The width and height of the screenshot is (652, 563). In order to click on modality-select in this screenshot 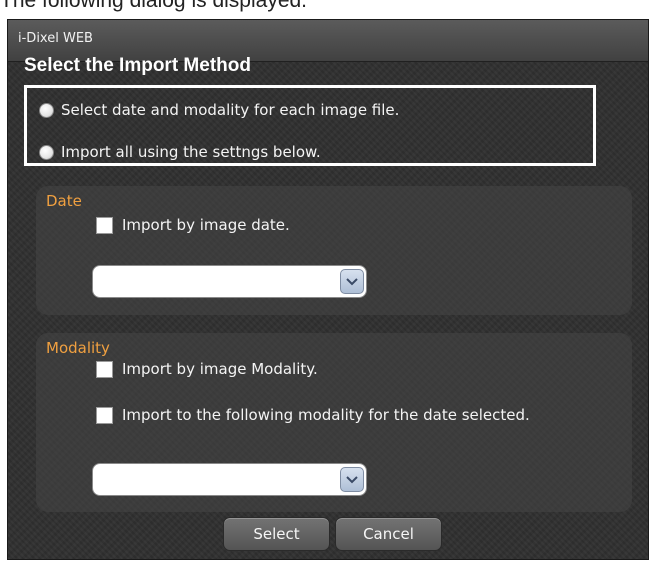, I will do `click(229, 479)`.